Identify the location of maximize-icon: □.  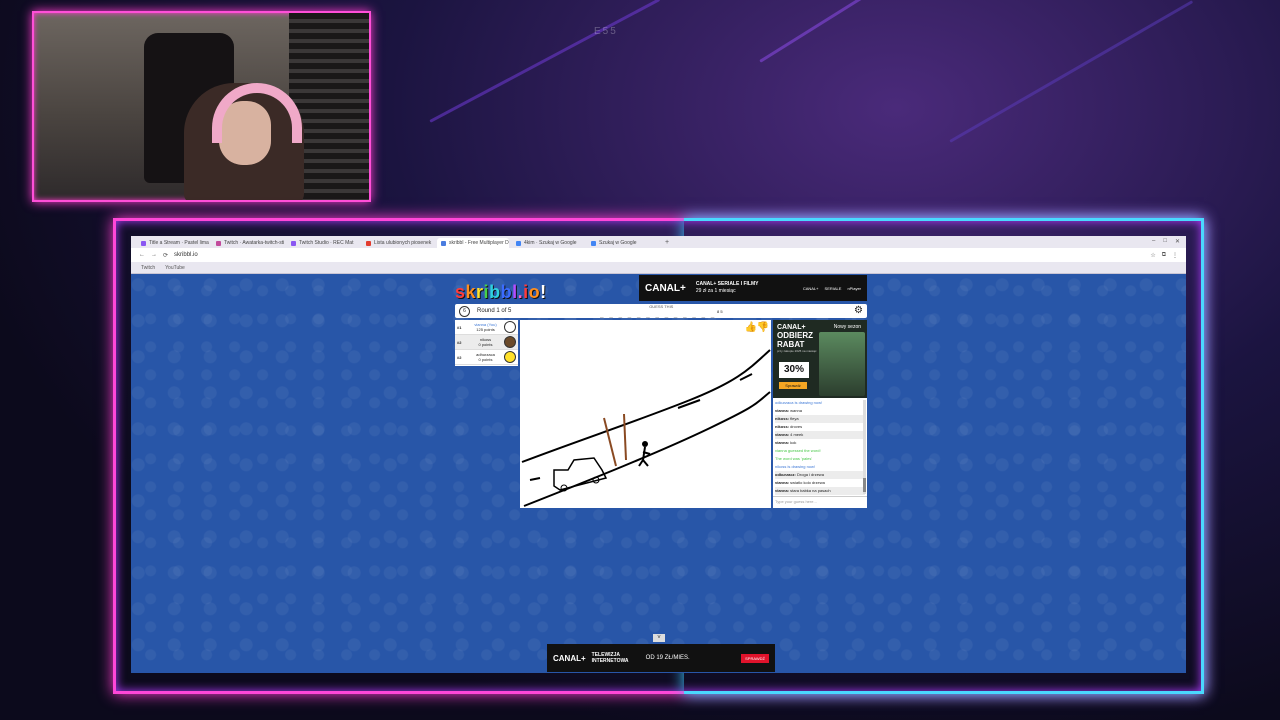
(1165, 241).